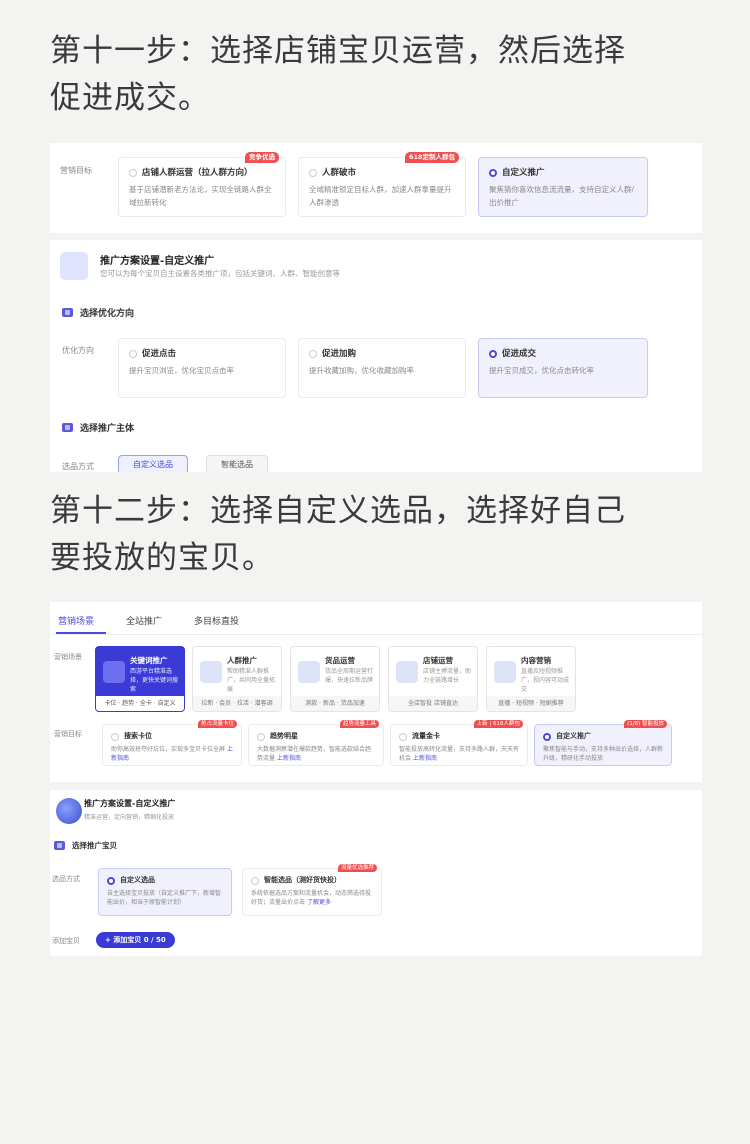 This screenshot has height=1144, width=750. Describe the element at coordinates (135, 940) in the screenshot. I see `add-product-button: + 添加宝贝 0 / 50` at that location.